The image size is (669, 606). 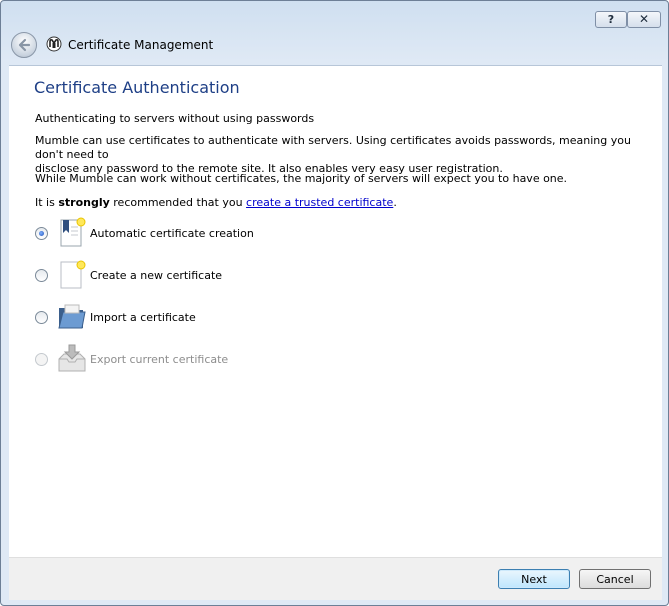 I want to click on back-button, so click(x=24, y=45).